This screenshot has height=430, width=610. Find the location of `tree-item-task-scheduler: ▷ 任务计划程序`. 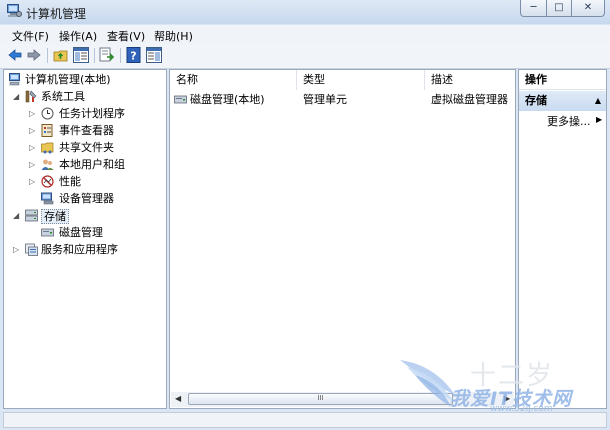

tree-item-task-scheduler: ▷ 任务计划程序 is located at coordinates (84, 114).